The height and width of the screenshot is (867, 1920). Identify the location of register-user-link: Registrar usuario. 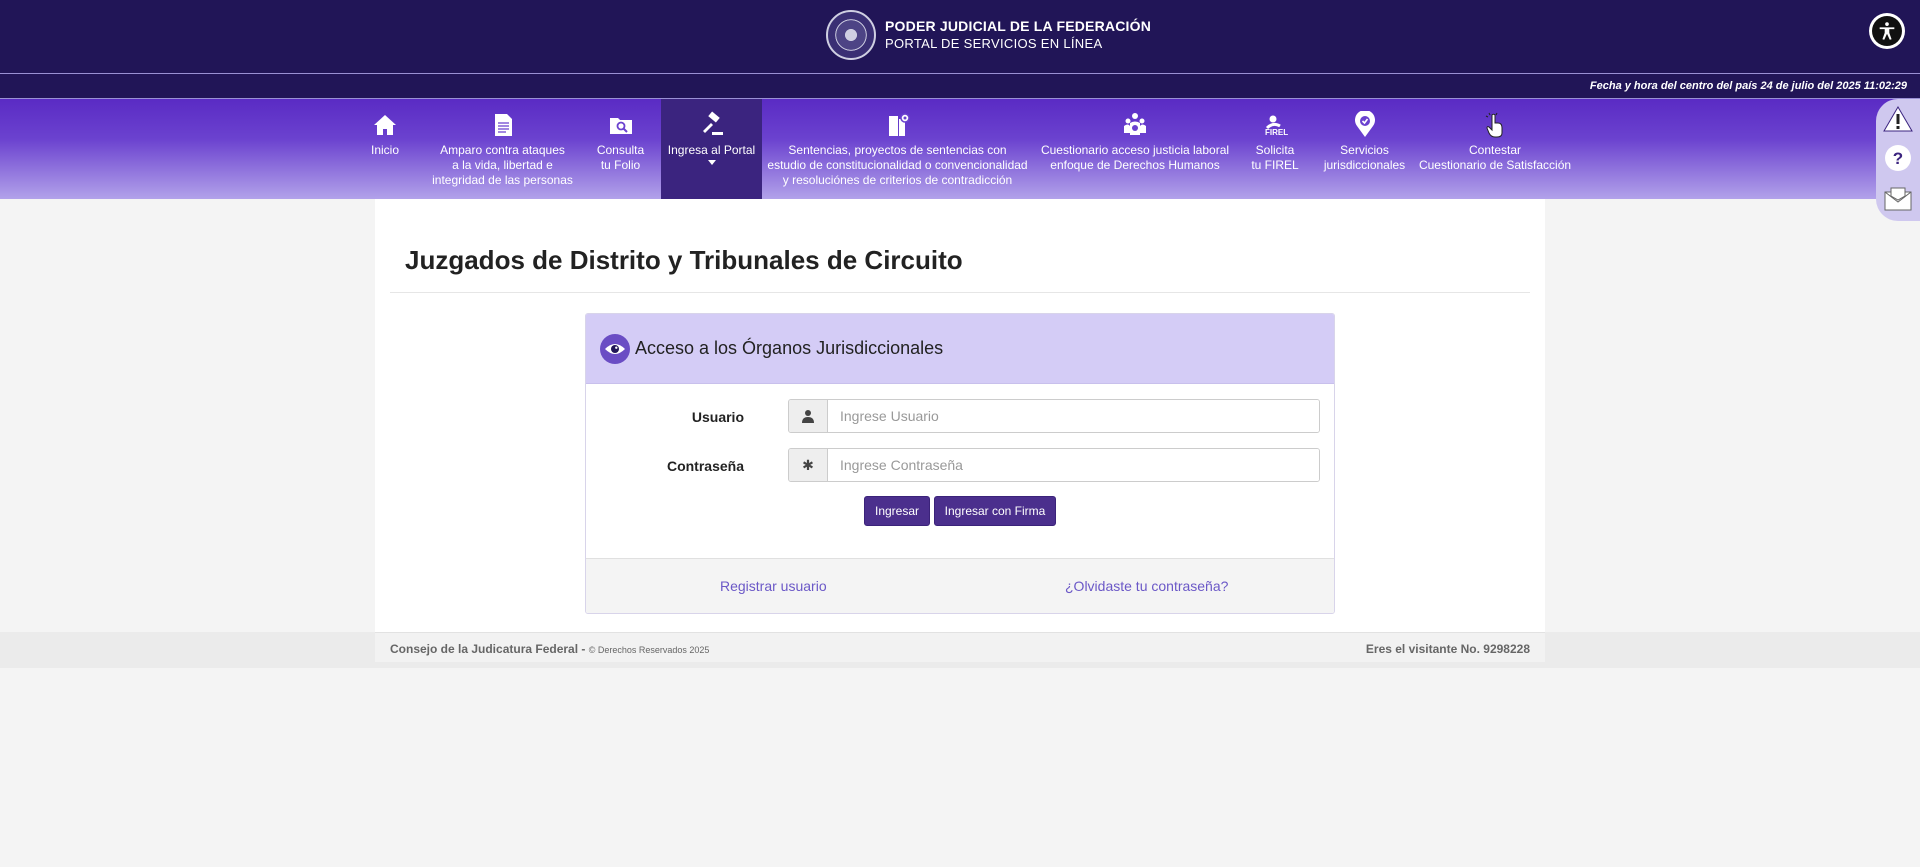
(773, 586).